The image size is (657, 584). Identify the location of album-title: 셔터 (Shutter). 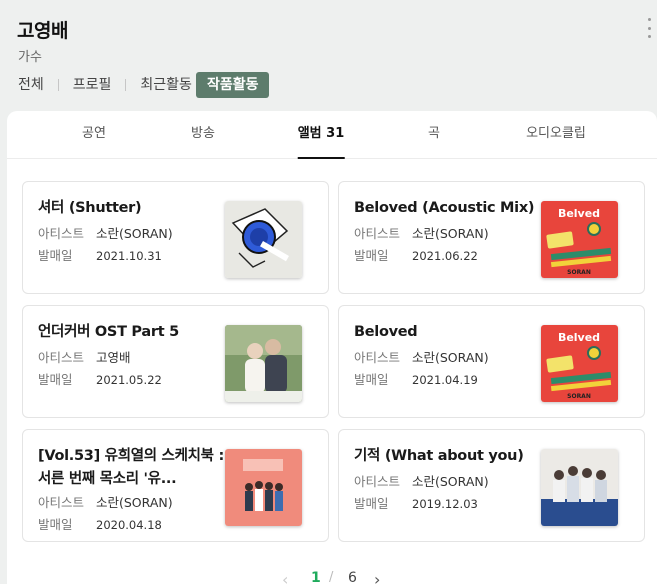
(133, 208).